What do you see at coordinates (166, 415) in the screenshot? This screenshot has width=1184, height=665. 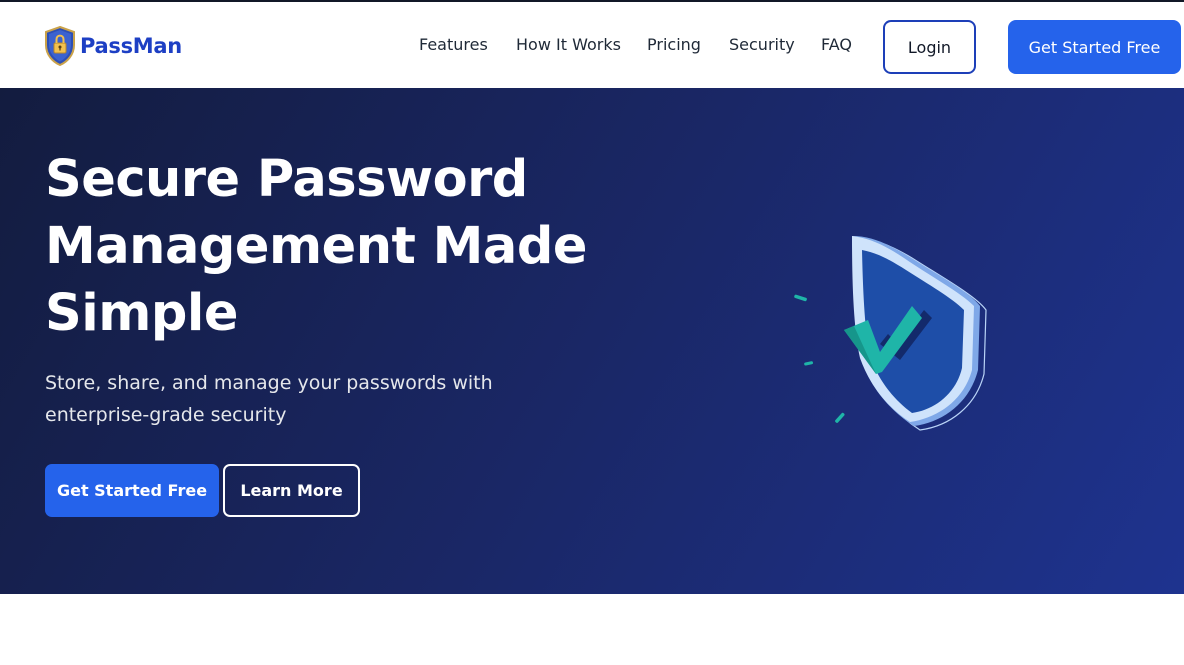 I see `hero-subtitle-line: enterprise-grade security` at bounding box center [166, 415].